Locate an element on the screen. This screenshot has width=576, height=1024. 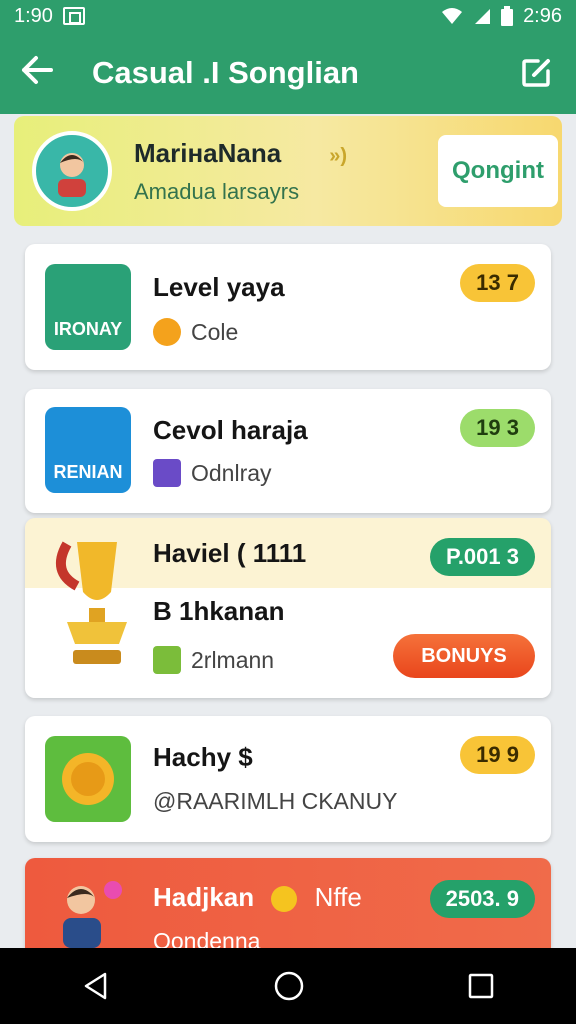
score-badge: 19 3 is located at coordinates (497, 428).